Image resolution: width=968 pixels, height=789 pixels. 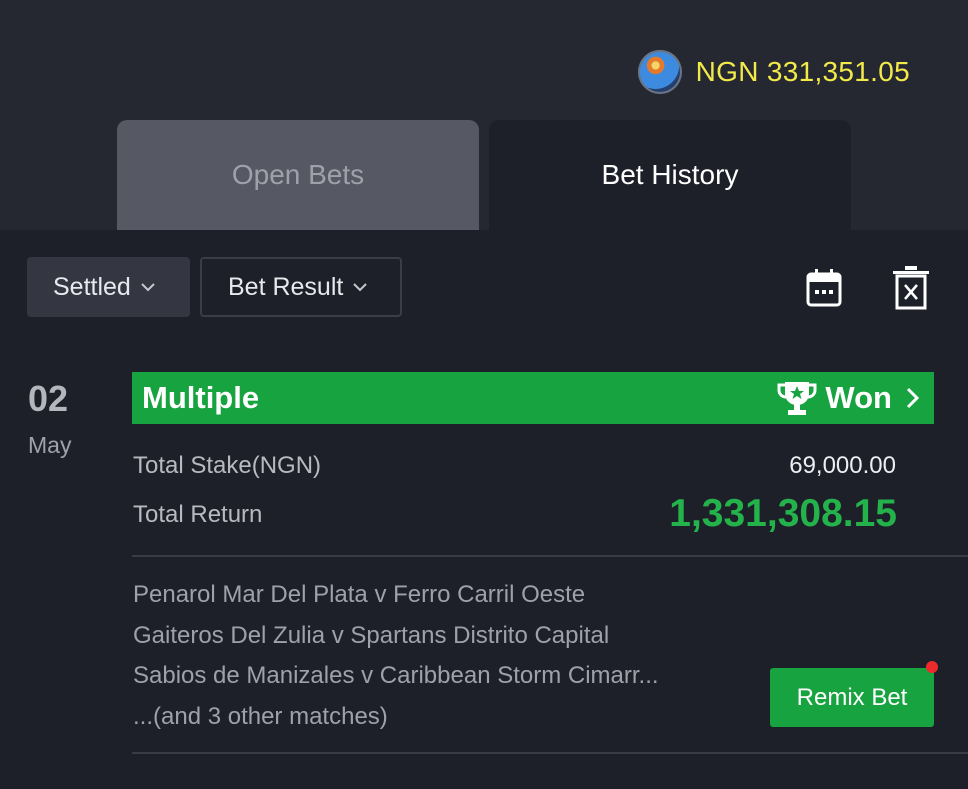 What do you see at coordinates (260, 716) in the screenshot?
I see `more-matches-note: ...(and 3 other matches)` at bounding box center [260, 716].